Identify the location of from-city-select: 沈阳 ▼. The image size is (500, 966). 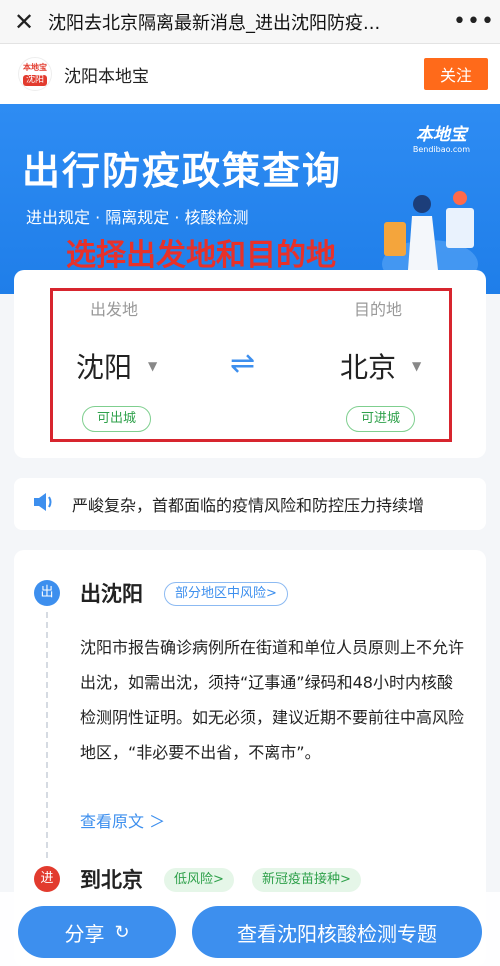
(116, 366).